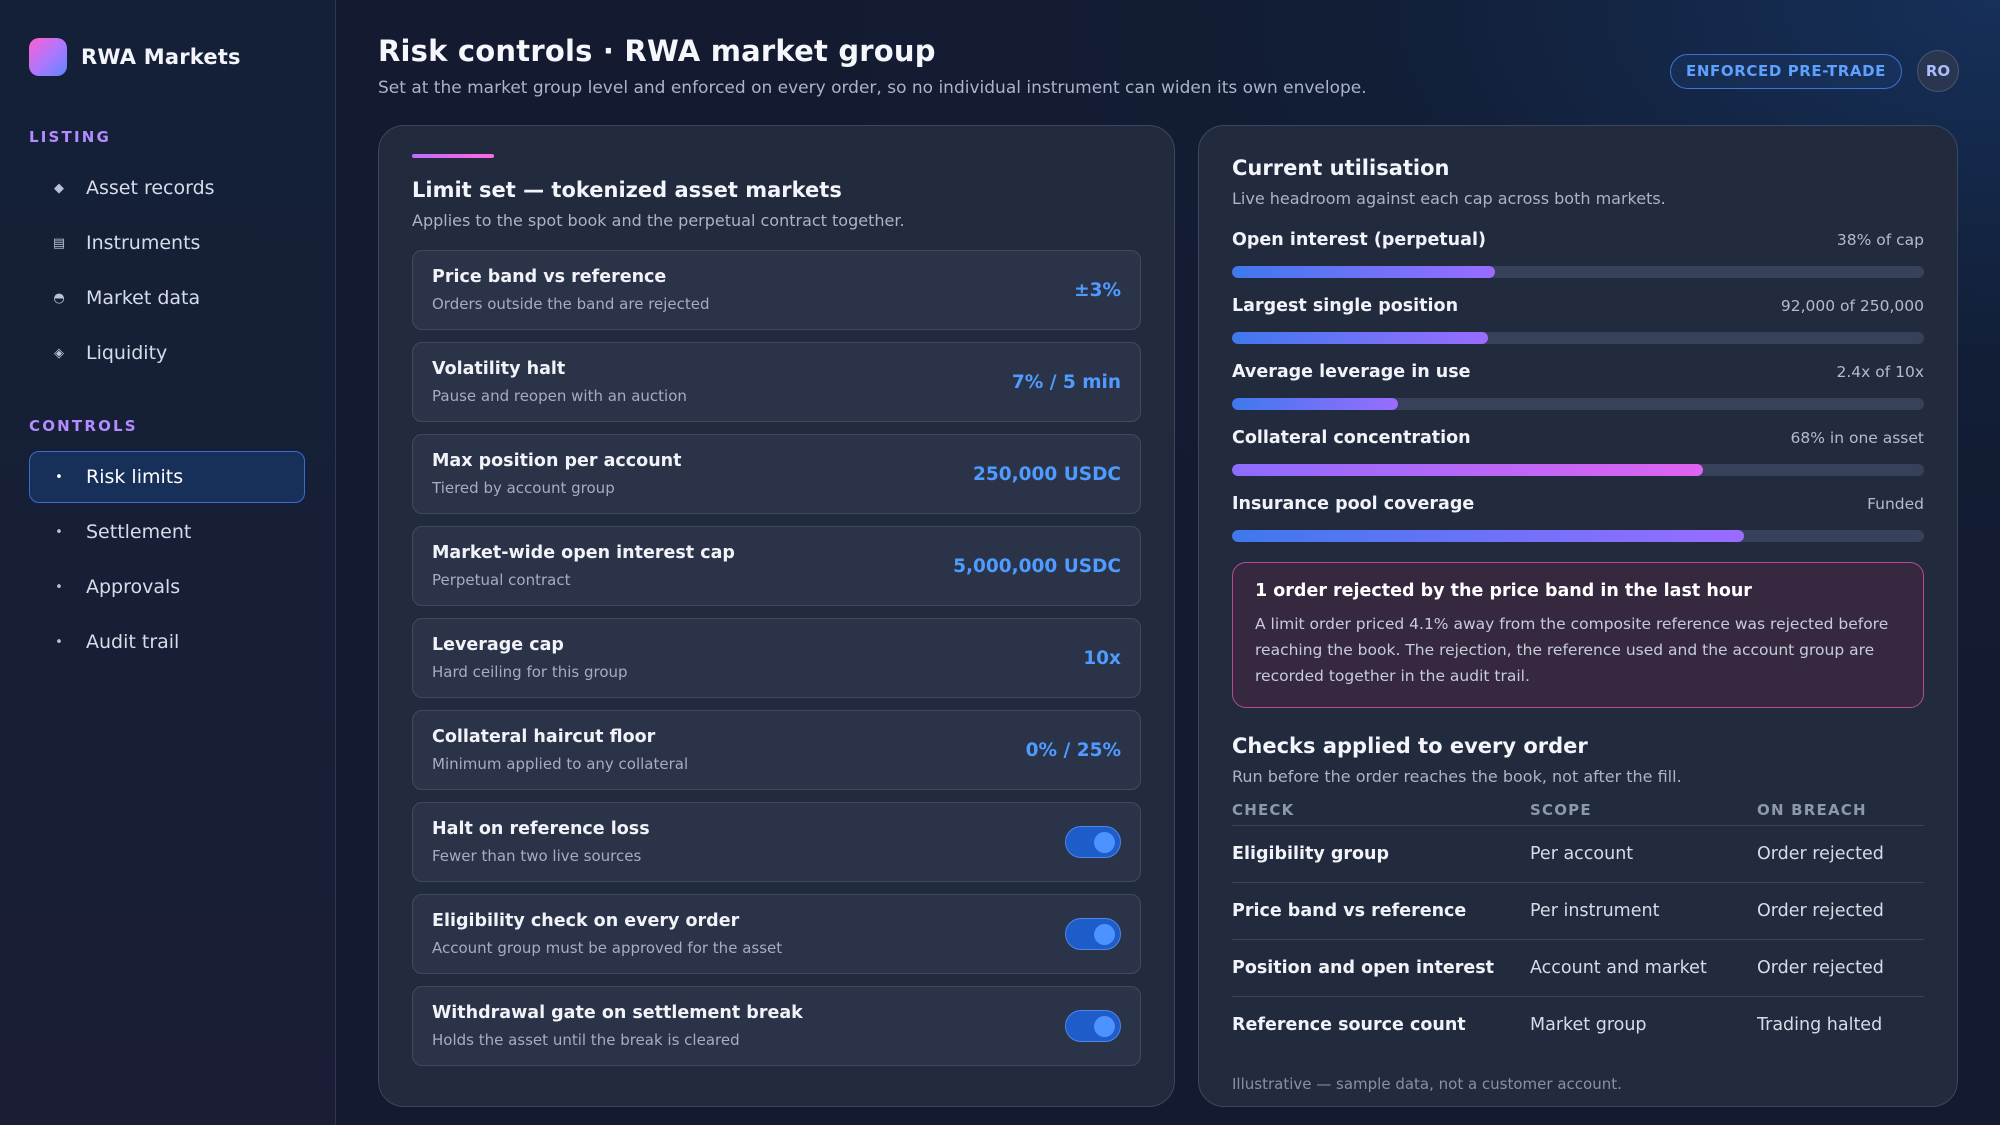  Describe the element at coordinates (167, 353) in the screenshot. I see `sidebar-item-liquidity: ◈ Liquidity` at that location.